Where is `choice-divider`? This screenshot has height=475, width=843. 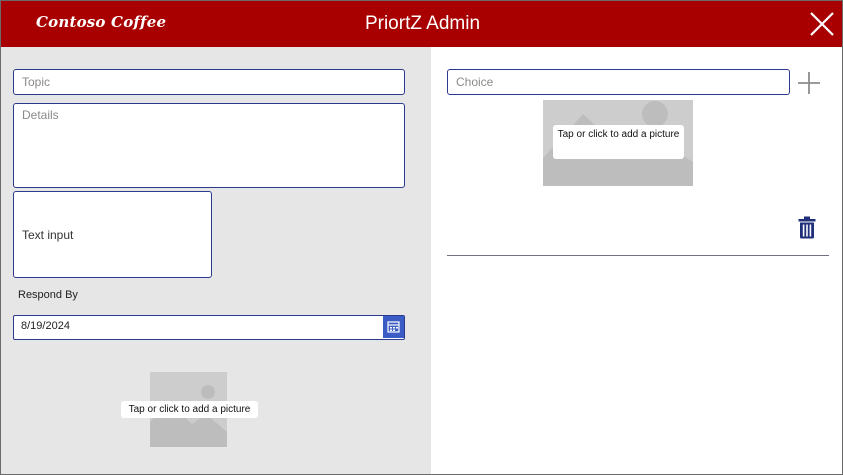 choice-divider is located at coordinates (638, 255).